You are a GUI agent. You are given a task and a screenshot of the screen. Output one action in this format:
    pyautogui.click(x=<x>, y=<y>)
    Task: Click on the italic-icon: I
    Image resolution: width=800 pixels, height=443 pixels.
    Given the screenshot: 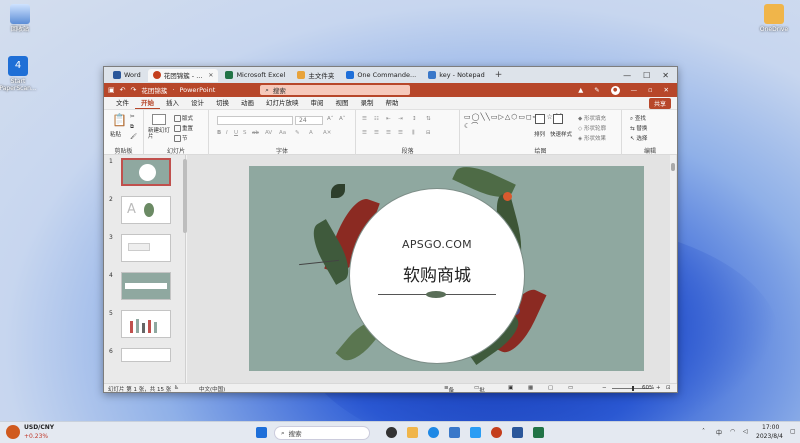 What is the action you would take?
    pyautogui.click(x=227, y=133)
    